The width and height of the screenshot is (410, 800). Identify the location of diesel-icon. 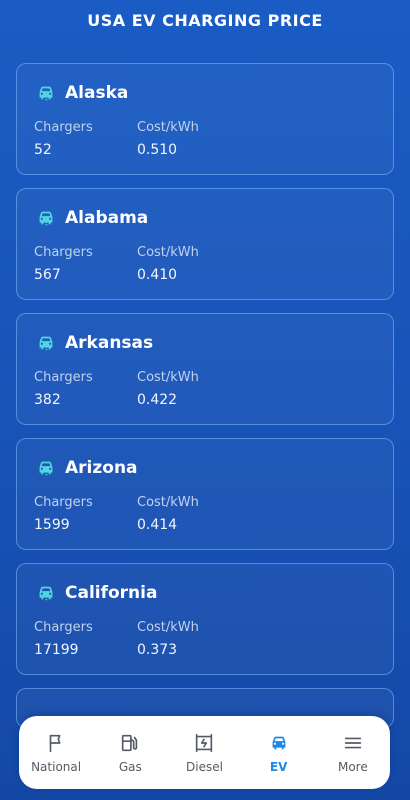
(204, 742).